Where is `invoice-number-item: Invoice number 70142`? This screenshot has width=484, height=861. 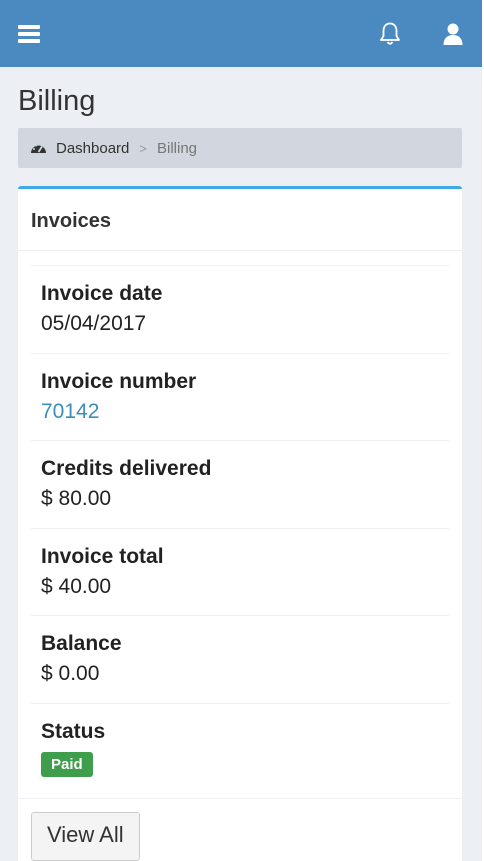
invoice-number-item: Invoice number 70142 is located at coordinates (240, 397).